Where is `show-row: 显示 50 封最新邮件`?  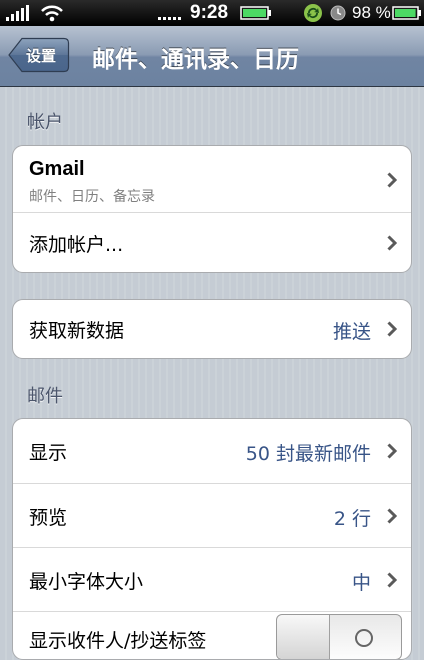 show-row: 显示 50 封最新邮件 is located at coordinates (212, 451).